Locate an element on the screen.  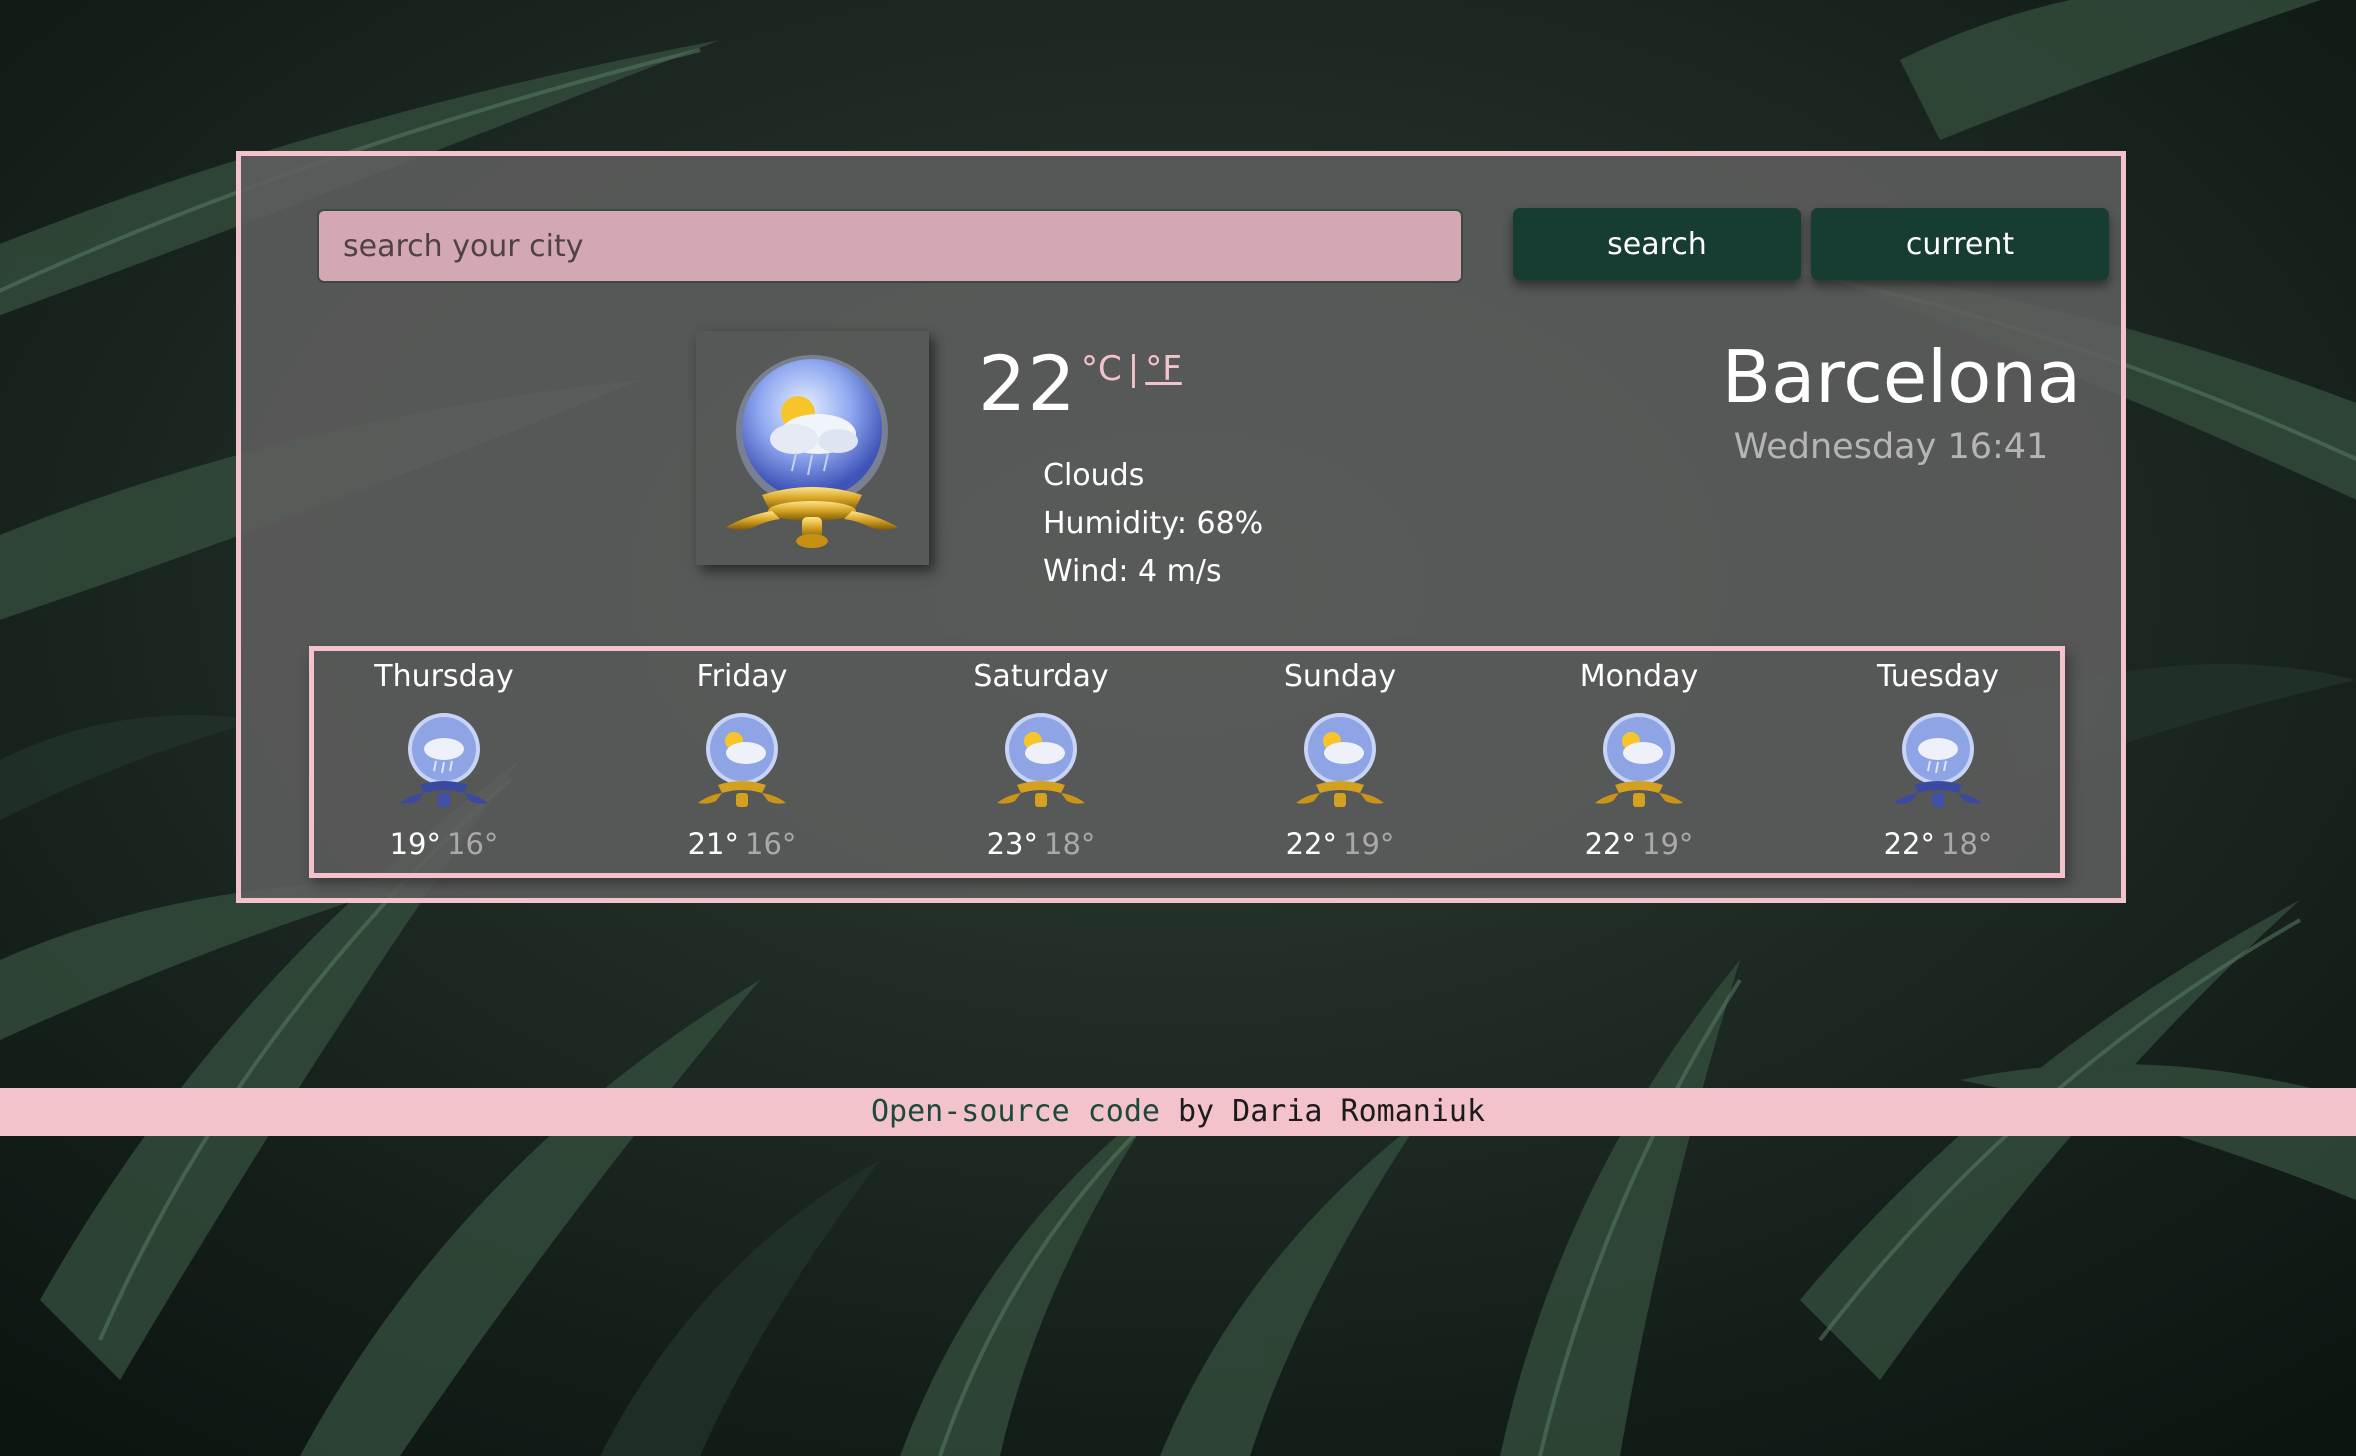
footer-bar: Open-source code by Daria Romaniuk is located at coordinates (1178, 1112).